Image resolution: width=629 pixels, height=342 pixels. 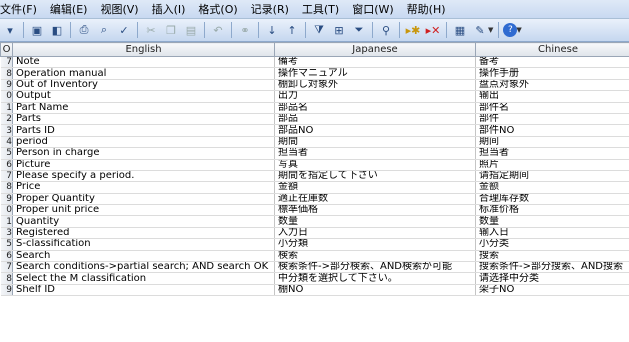 What do you see at coordinates (386, 30) in the screenshot?
I see `find-icon: ⚲` at bounding box center [386, 30].